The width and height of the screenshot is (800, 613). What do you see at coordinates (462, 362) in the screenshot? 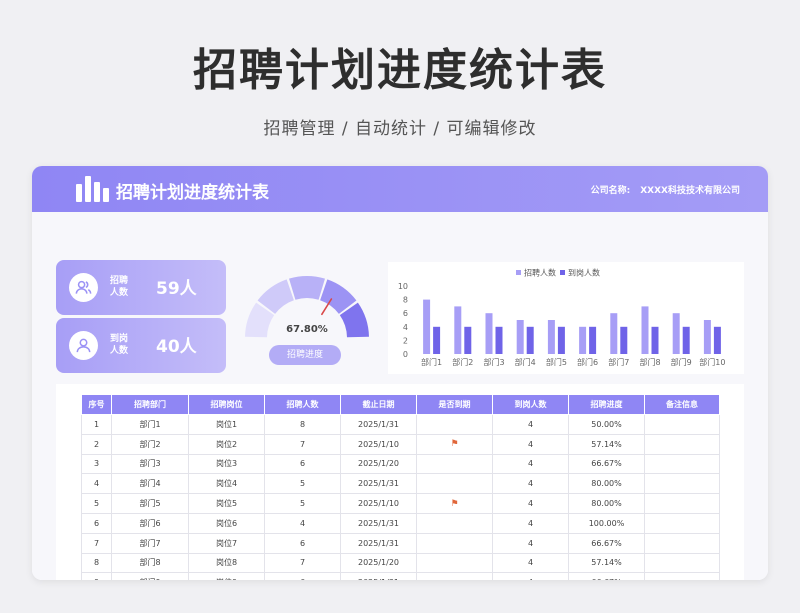
I see `x-tick-label: 部门2` at bounding box center [462, 362].